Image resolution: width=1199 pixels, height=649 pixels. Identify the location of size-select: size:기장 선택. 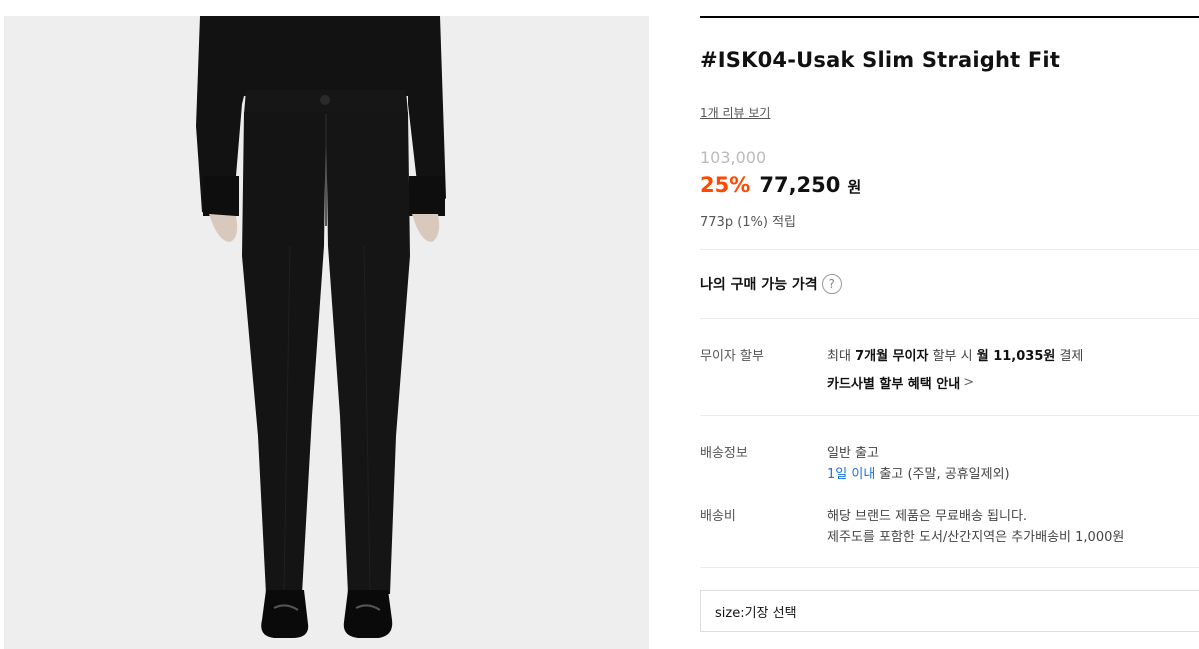
(949, 611).